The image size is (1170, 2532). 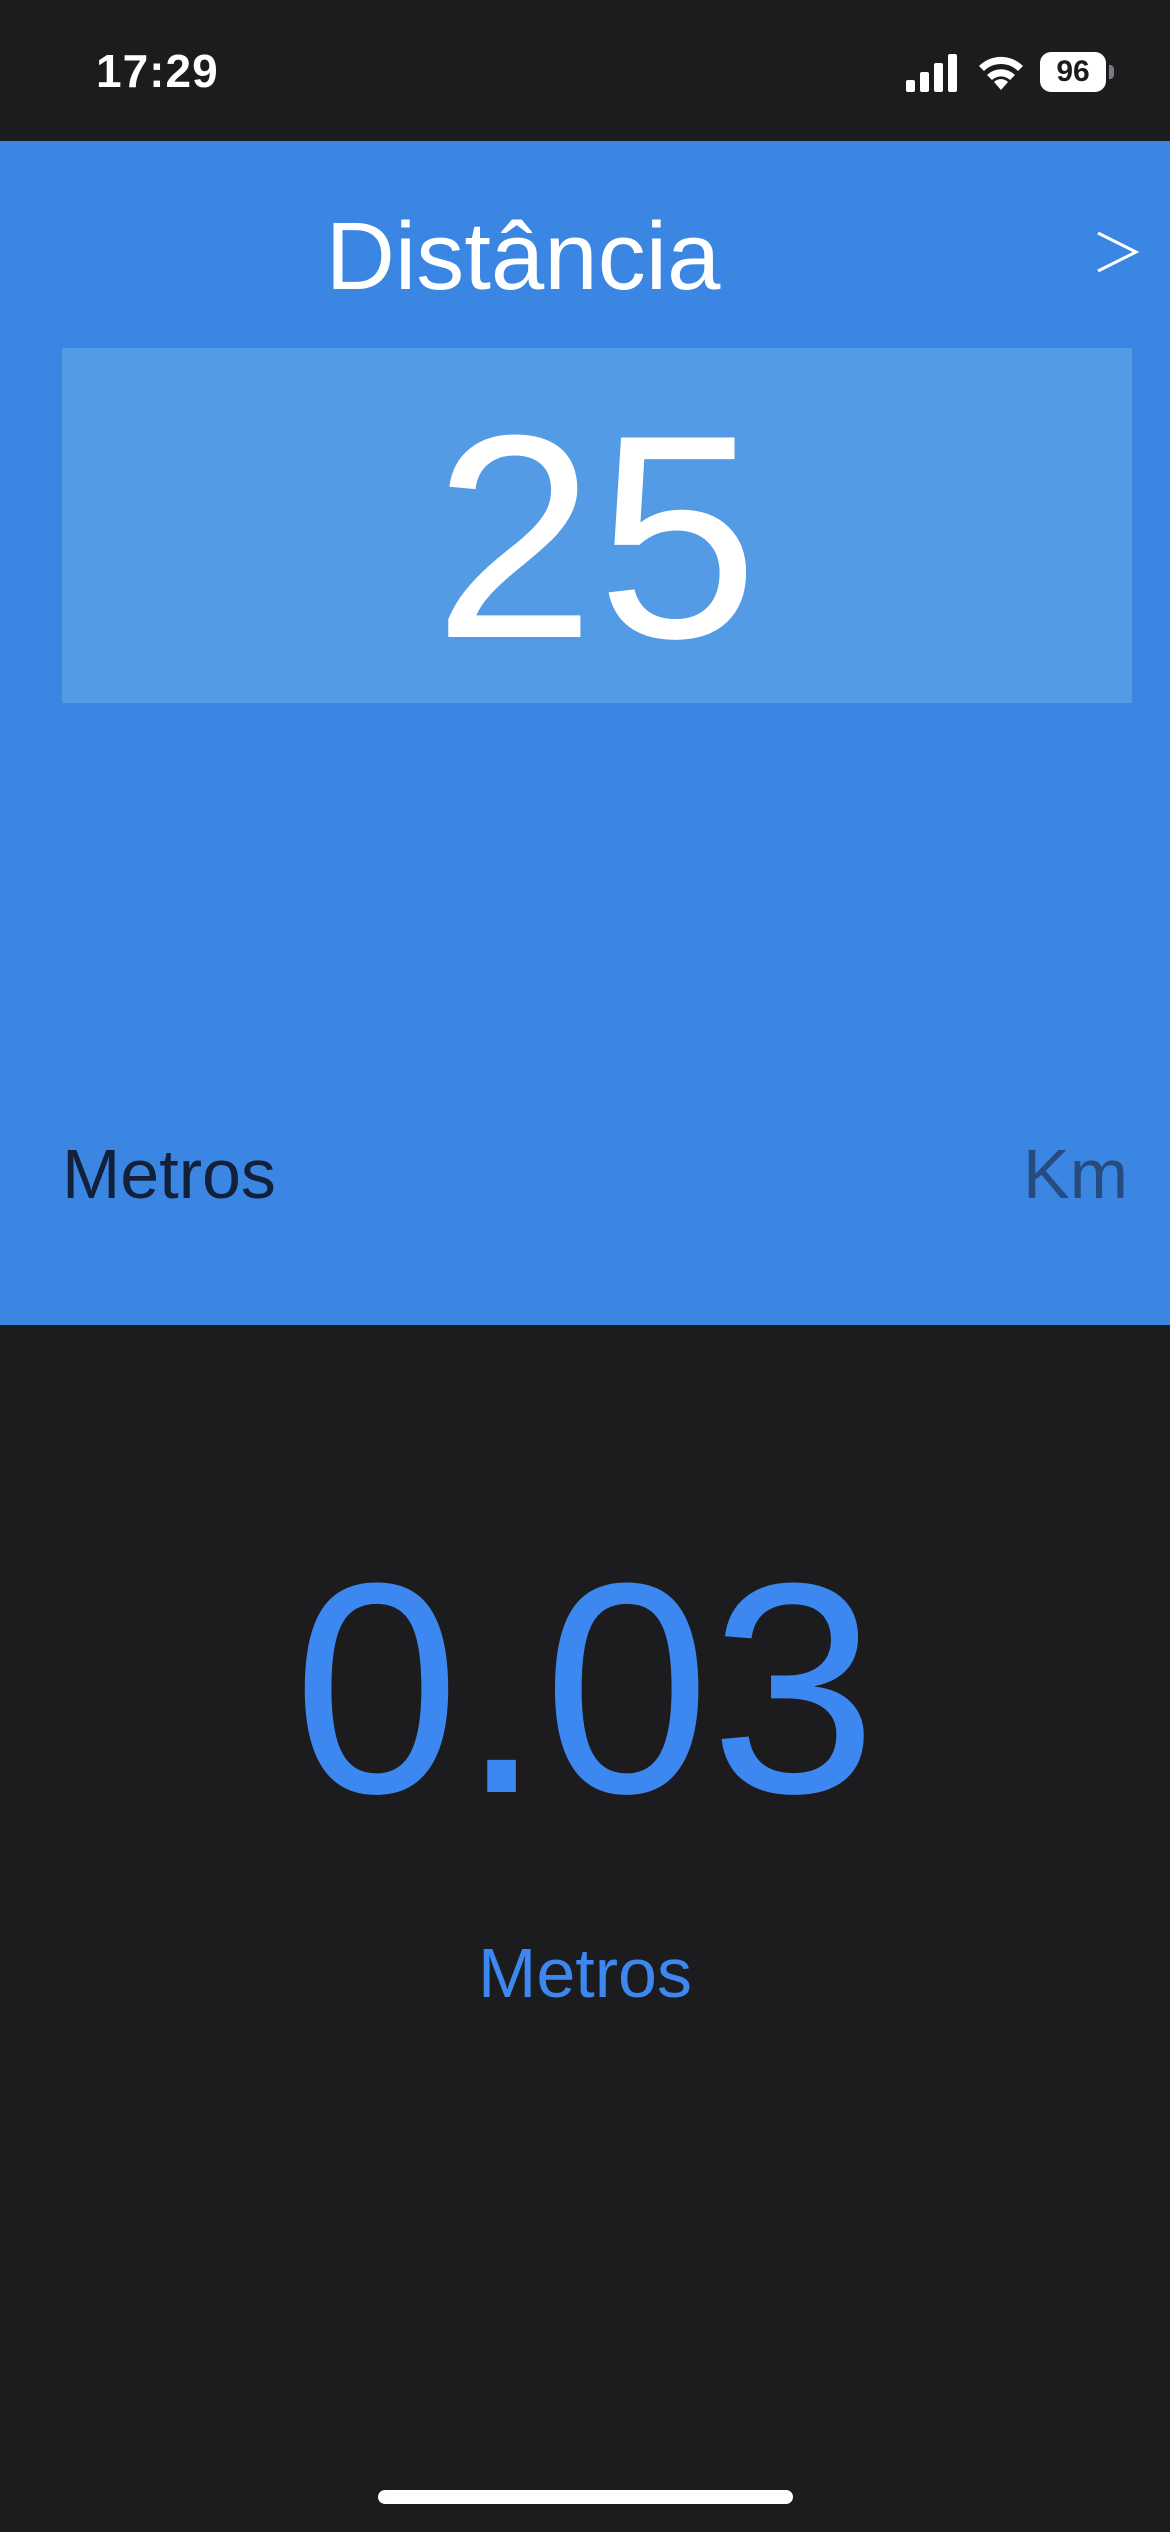 I want to click on signal-icon, so click(x=931, y=73).